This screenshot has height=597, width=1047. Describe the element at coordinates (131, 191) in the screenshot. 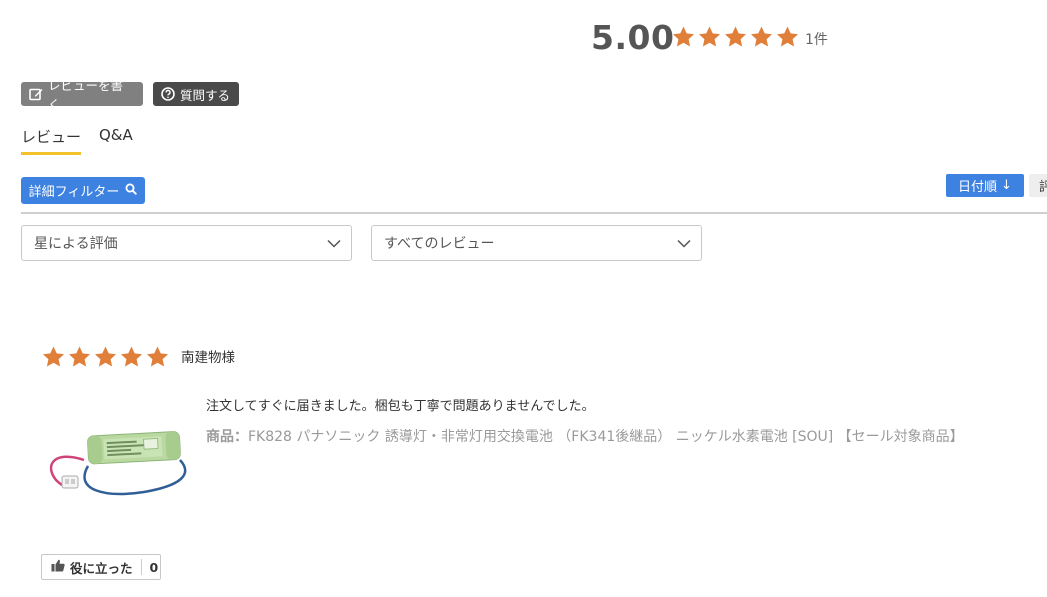

I see `search-icon` at that location.